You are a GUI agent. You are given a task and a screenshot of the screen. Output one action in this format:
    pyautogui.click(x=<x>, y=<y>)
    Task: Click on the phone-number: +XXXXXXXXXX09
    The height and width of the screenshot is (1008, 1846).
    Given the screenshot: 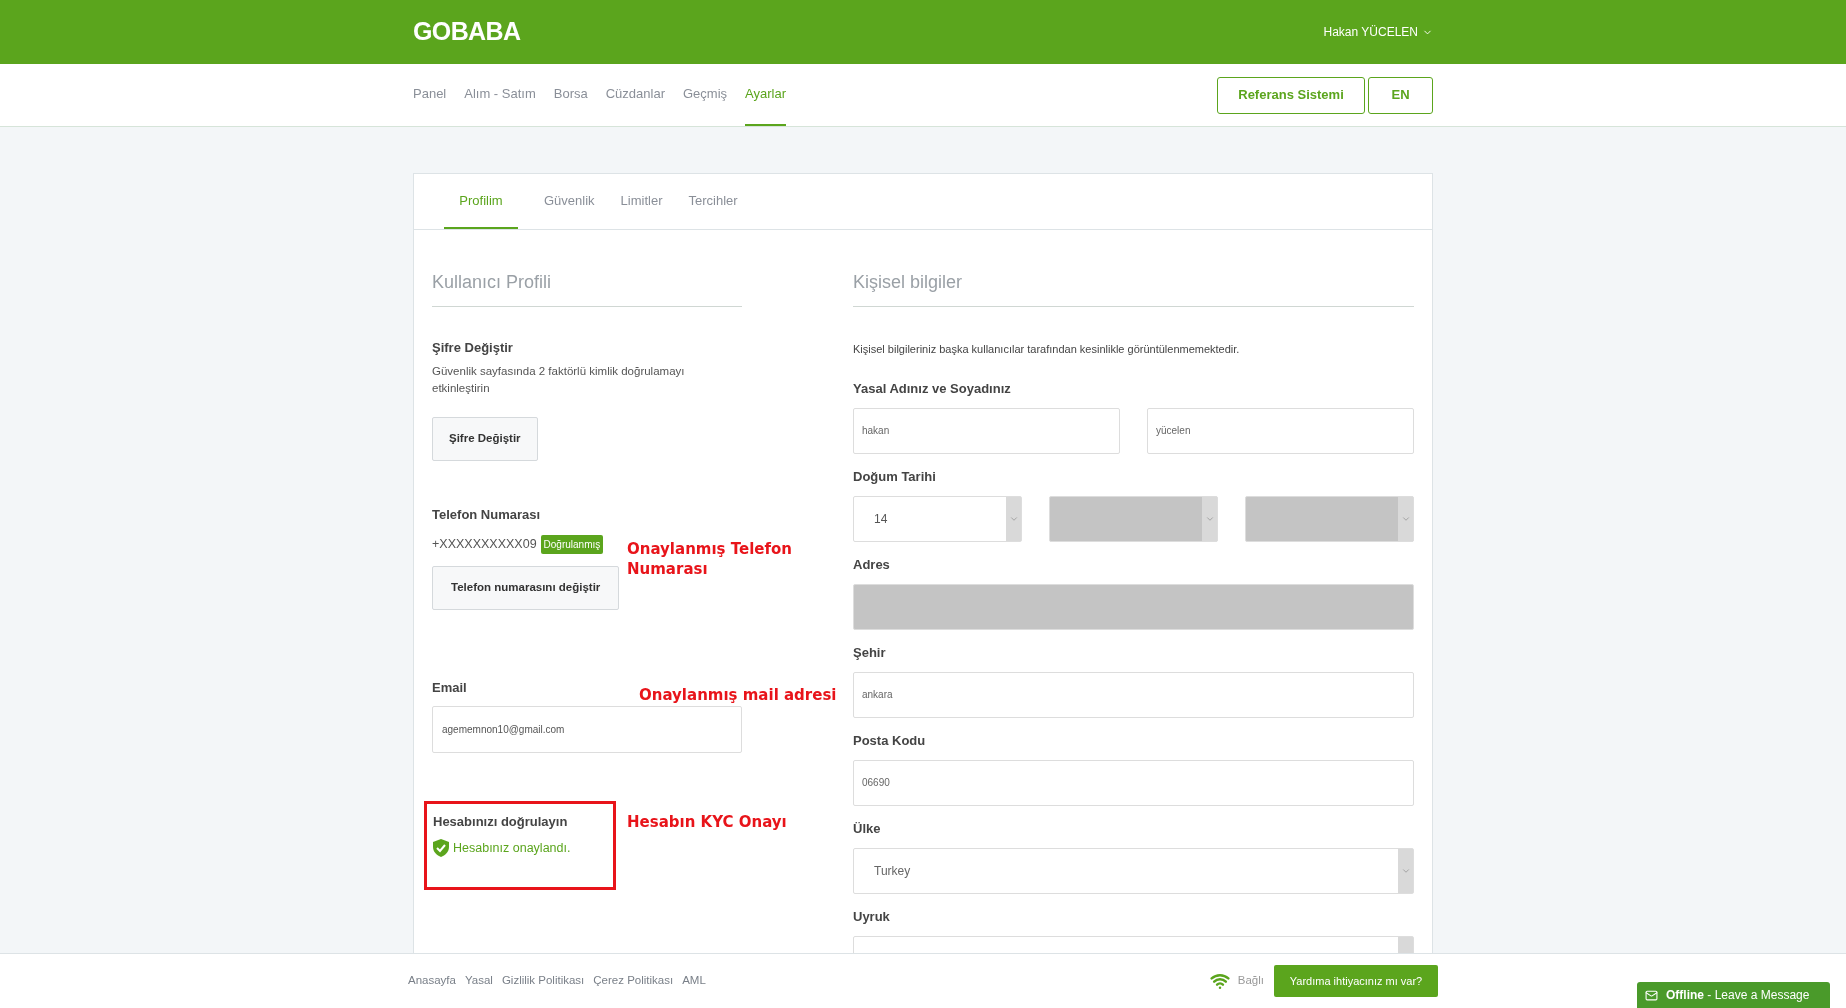 What is the action you would take?
    pyautogui.click(x=484, y=545)
    